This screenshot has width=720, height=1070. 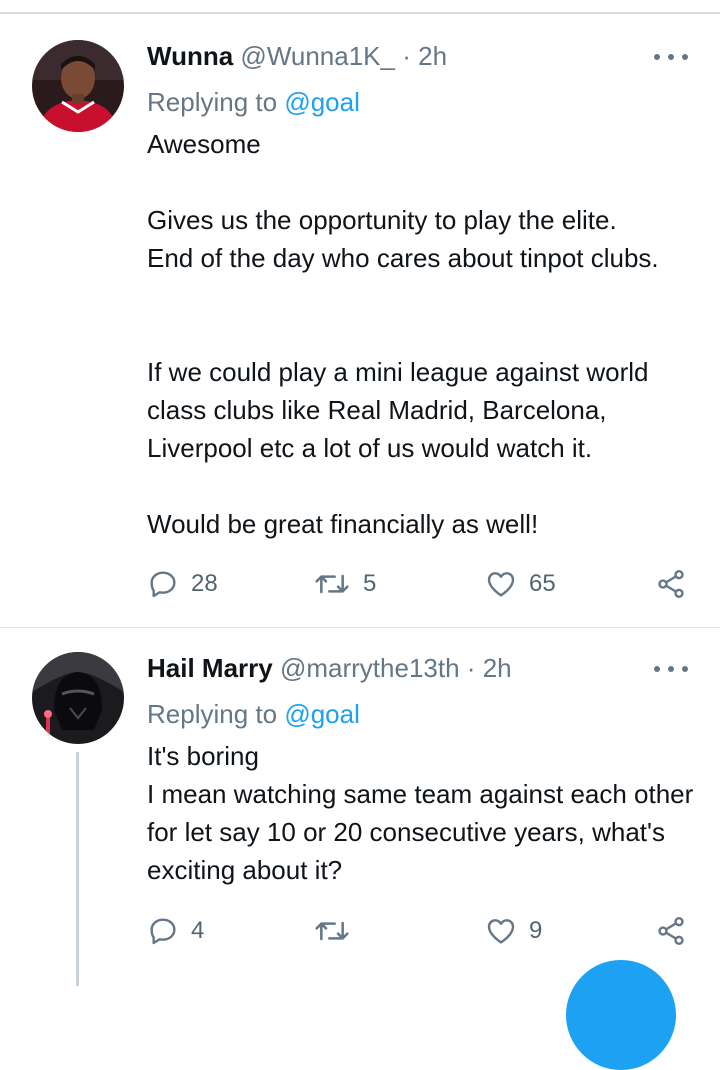 I want to click on tweet-header: Wunna @Wunna1K_ · 2h, so click(x=297, y=56).